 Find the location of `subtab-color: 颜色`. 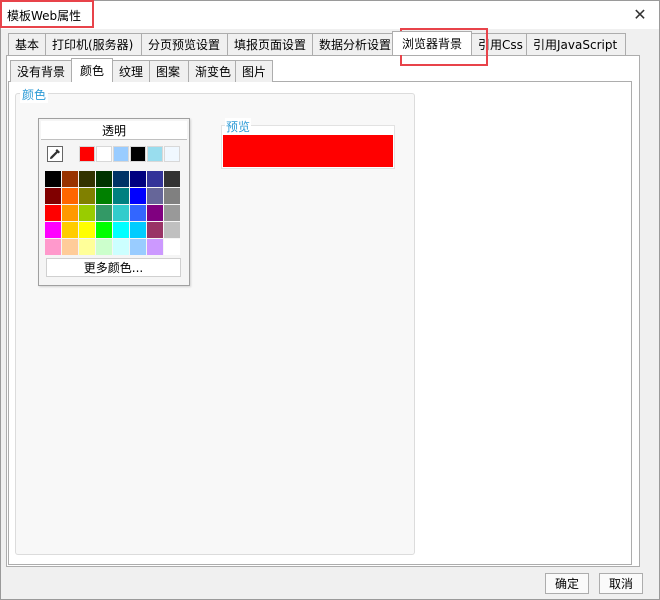

subtab-color: 颜色 is located at coordinates (92, 70).